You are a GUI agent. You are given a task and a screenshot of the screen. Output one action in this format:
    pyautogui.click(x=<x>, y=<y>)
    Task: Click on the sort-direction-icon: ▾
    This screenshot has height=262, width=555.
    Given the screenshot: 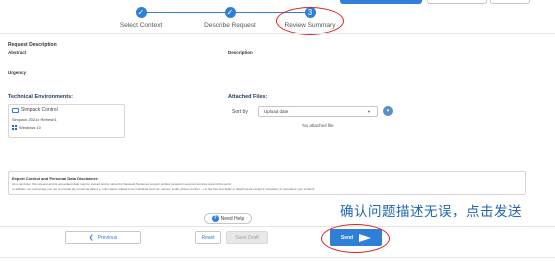 What is the action you would take?
    pyautogui.click(x=388, y=111)
    